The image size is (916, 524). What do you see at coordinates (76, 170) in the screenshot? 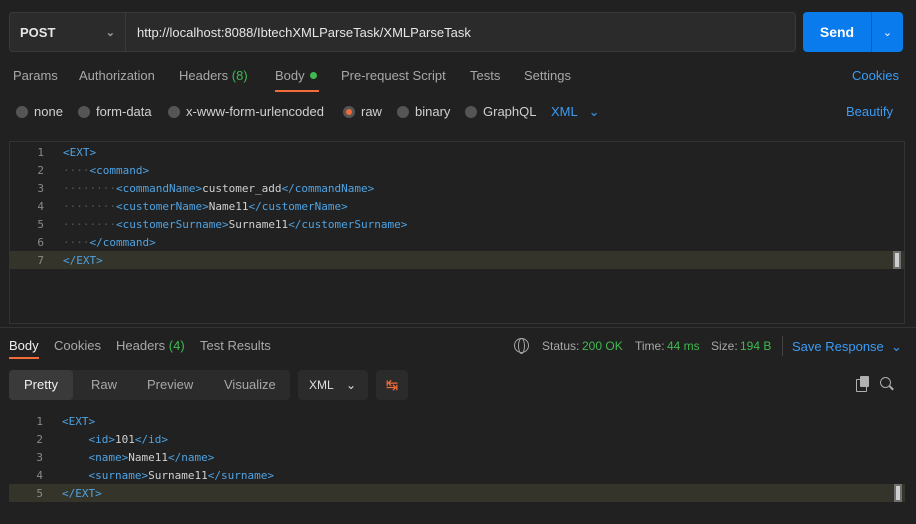
I see `indent-guide: ····` at bounding box center [76, 170].